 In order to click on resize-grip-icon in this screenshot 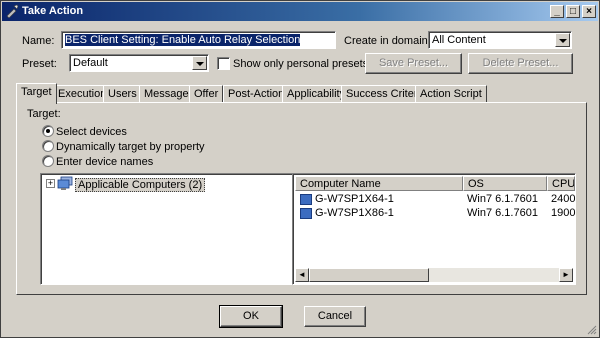, I will do `click(592, 330)`.